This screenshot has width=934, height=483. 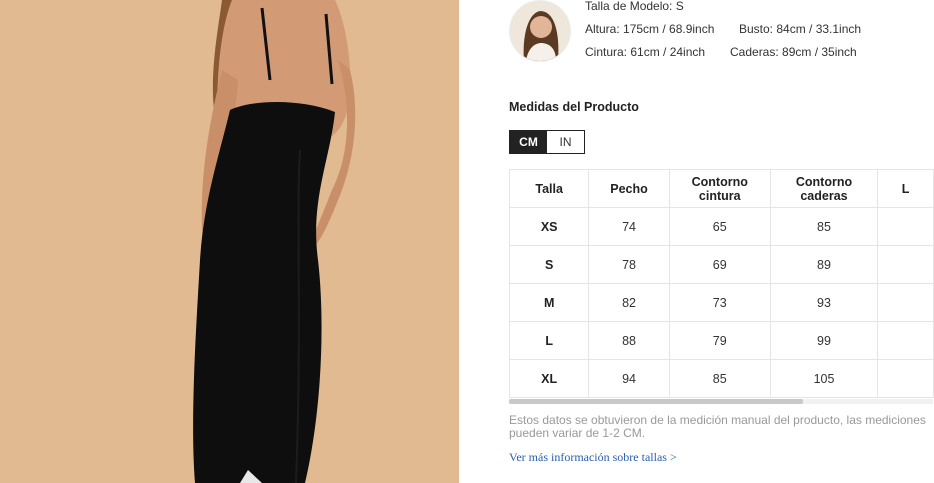 What do you see at coordinates (549, 302) in the screenshot?
I see `cell-size: M` at bounding box center [549, 302].